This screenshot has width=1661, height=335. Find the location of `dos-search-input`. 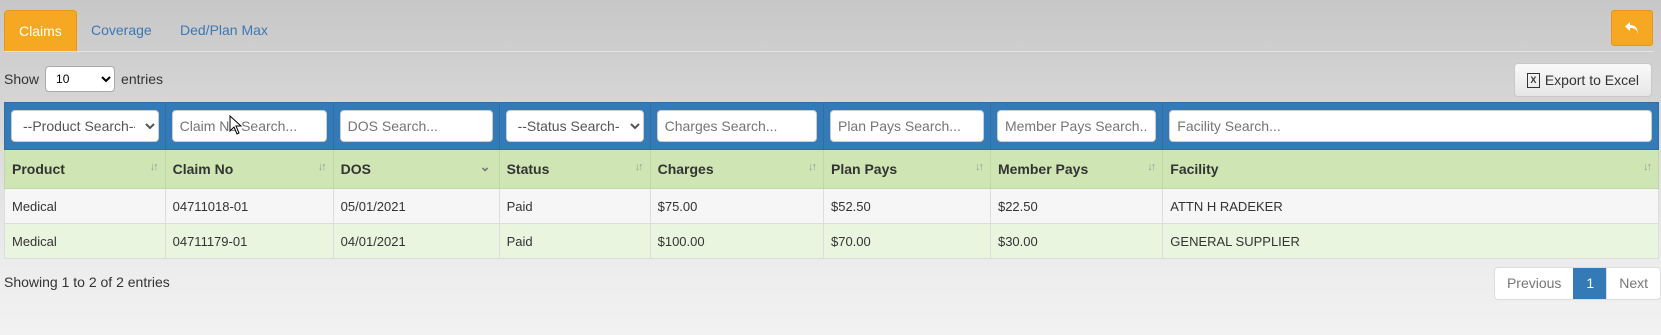

dos-search-input is located at coordinates (416, 126).